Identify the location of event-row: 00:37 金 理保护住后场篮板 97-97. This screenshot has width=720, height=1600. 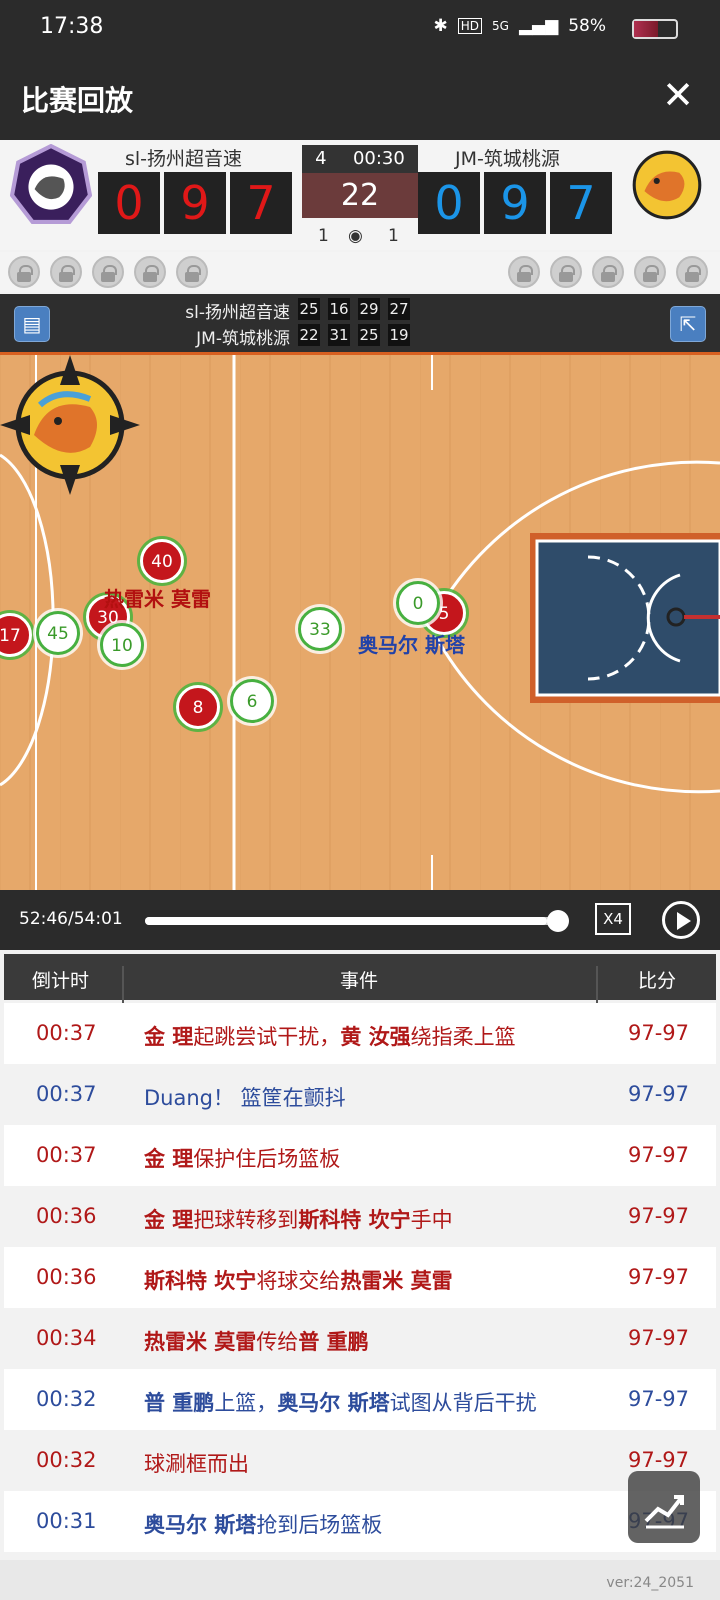
(360, 1155).